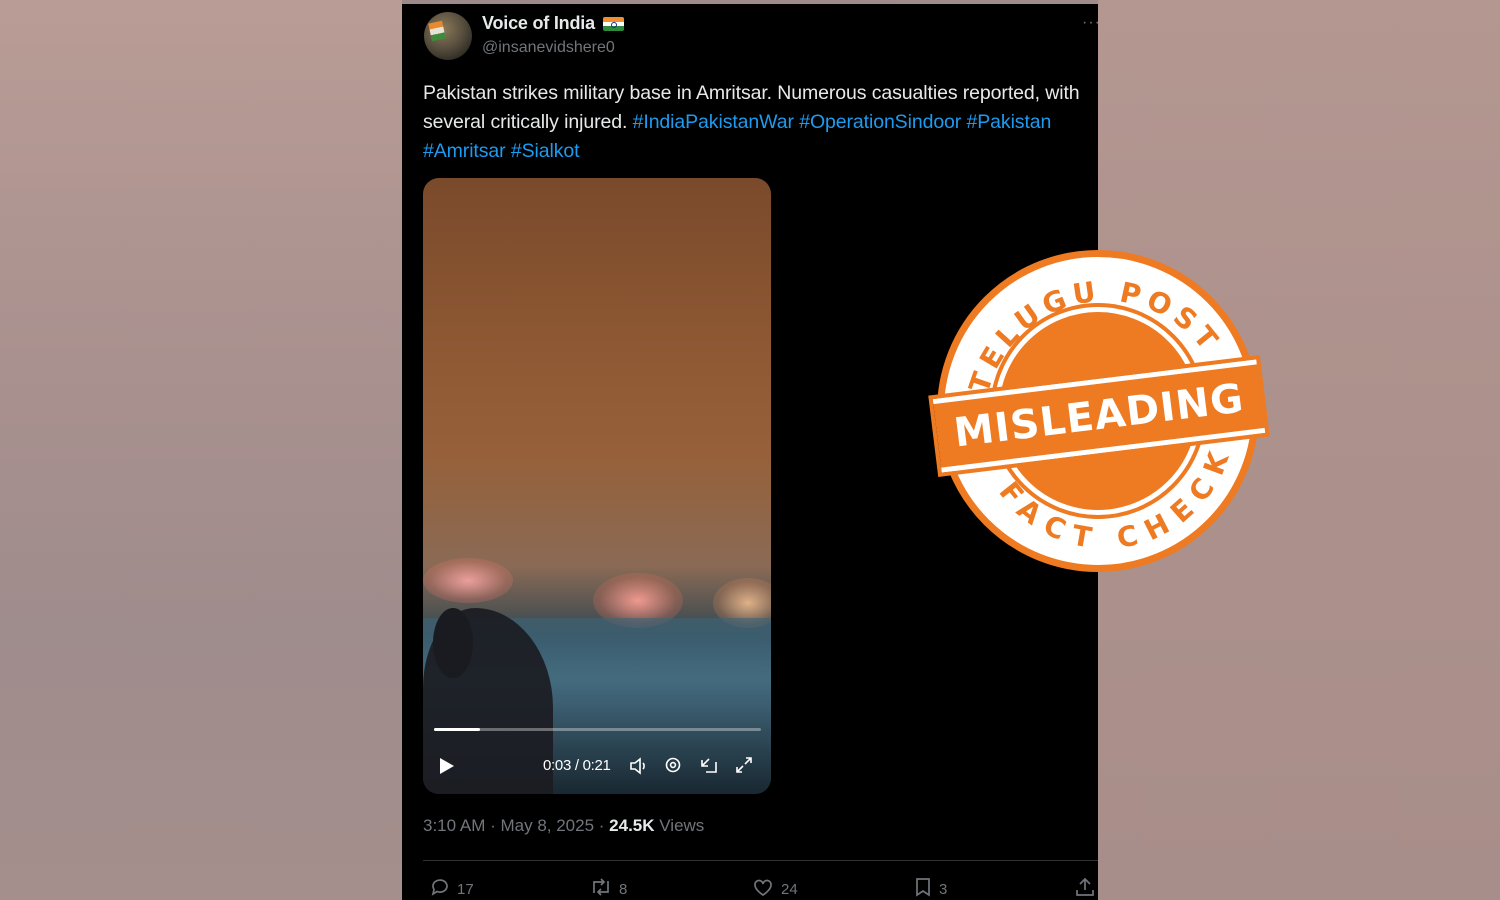 The width and height of the screenshot is (1500, 900). What do you see at coordinates (468, 580) in the screenshot?
I see `fire-glow` at bounding box center [468, 580].